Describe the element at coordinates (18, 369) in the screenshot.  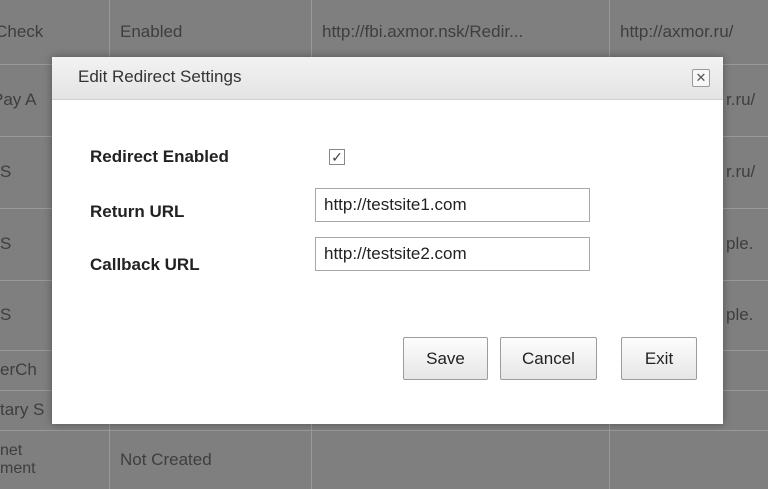
I see `cell-text: erCh` at that location.